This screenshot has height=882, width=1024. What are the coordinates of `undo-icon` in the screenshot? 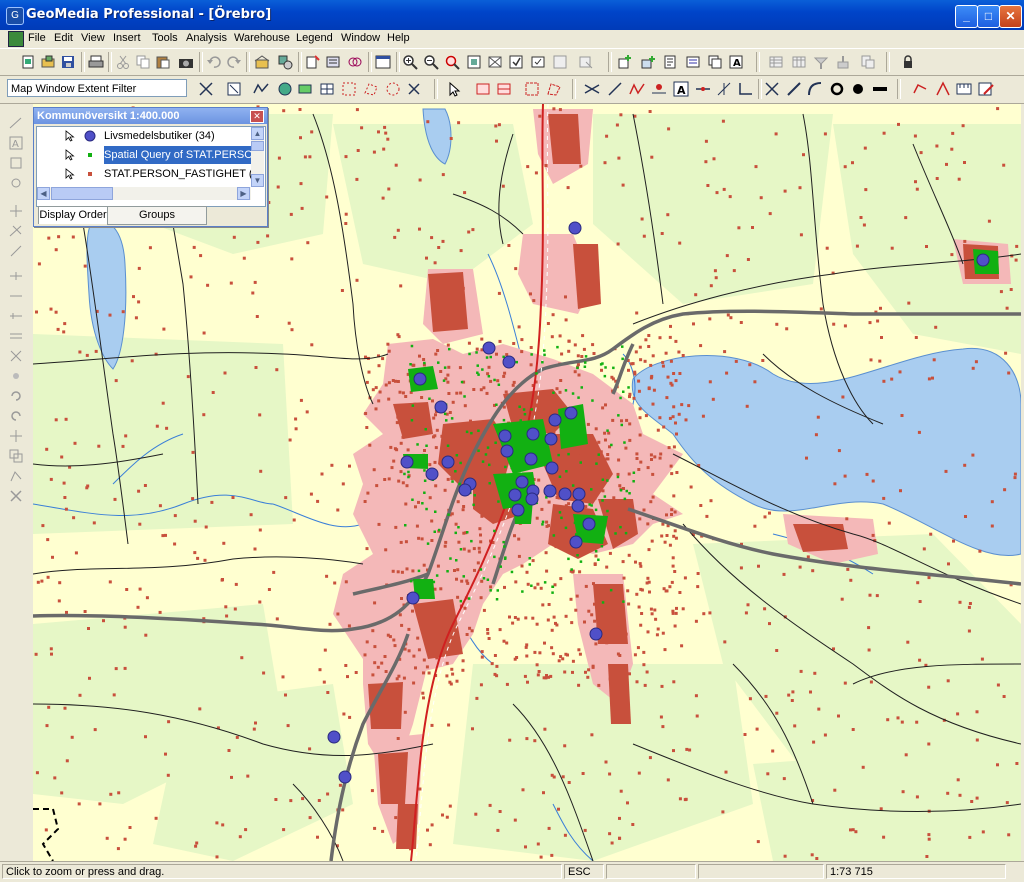 It's located at (214, 62).